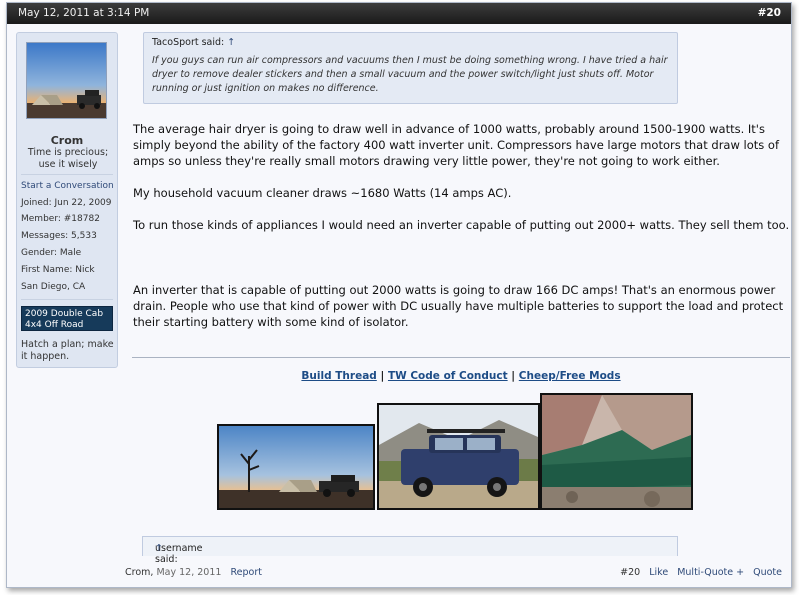 The image size is (799, 595). What do you see at coordinates (58, 270) in the screenshot?
I see `first-name: First Name: Nick` at bounding box center [58, 270].